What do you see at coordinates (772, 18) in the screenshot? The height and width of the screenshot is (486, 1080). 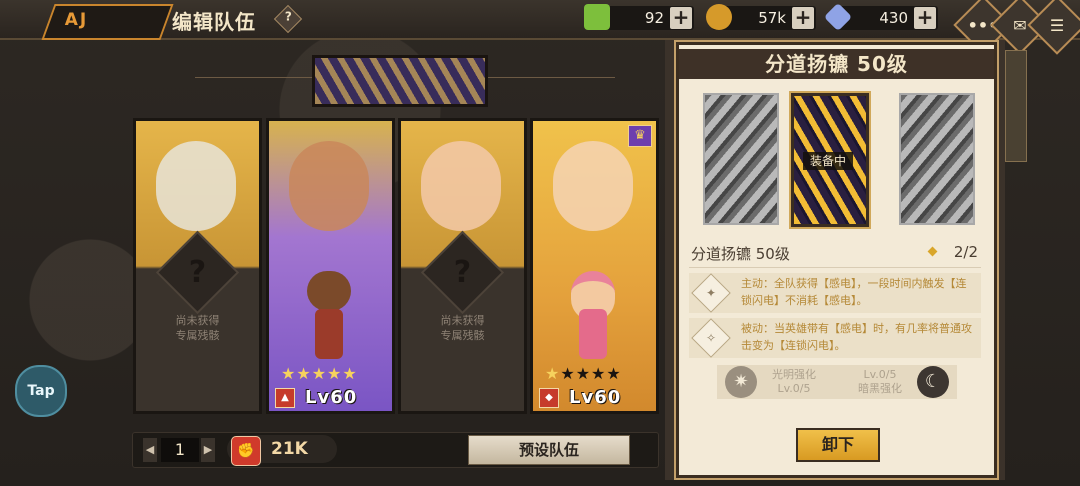 I see `gold-coin-value: 57k` at bounding box center [772, 18].